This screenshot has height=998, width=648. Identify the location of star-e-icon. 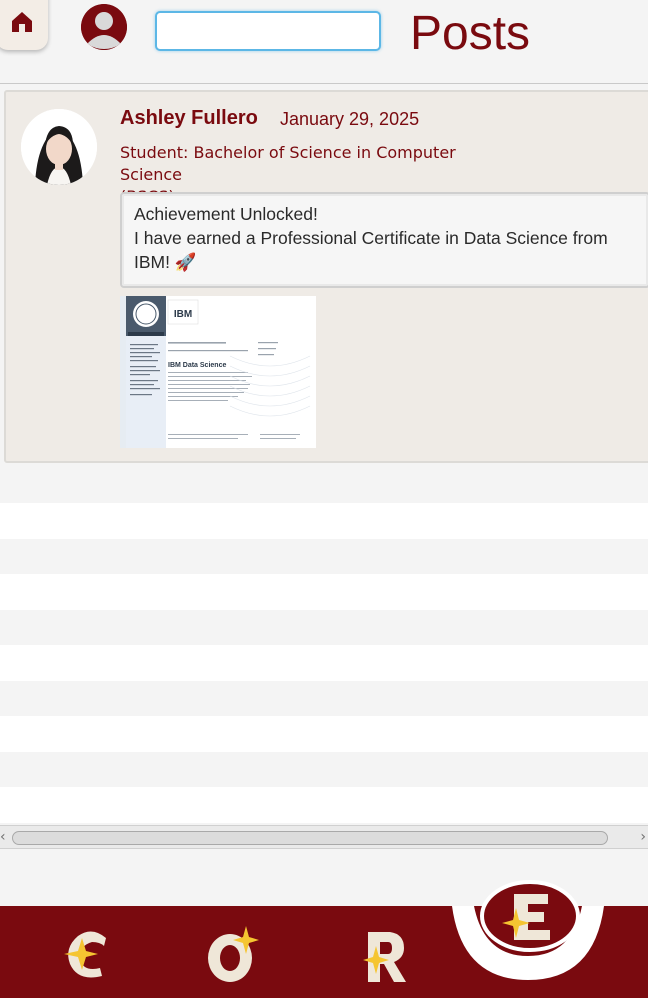
(530, 916).